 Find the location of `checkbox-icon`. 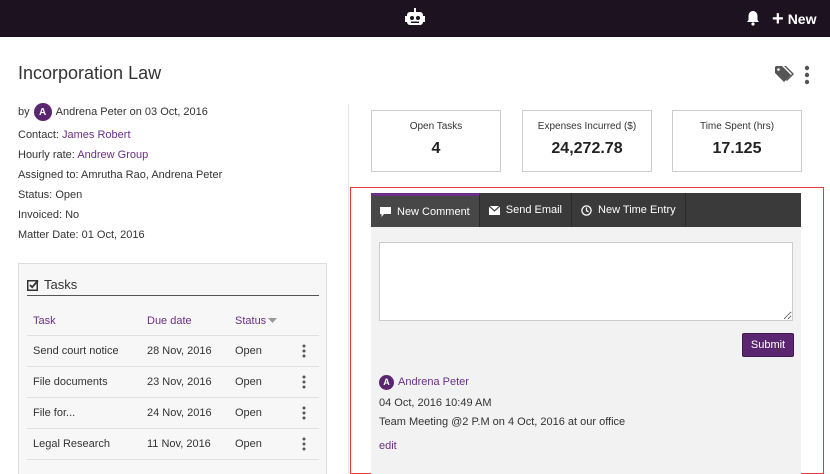

checkbox-icon is located at coordinates (33, 285).